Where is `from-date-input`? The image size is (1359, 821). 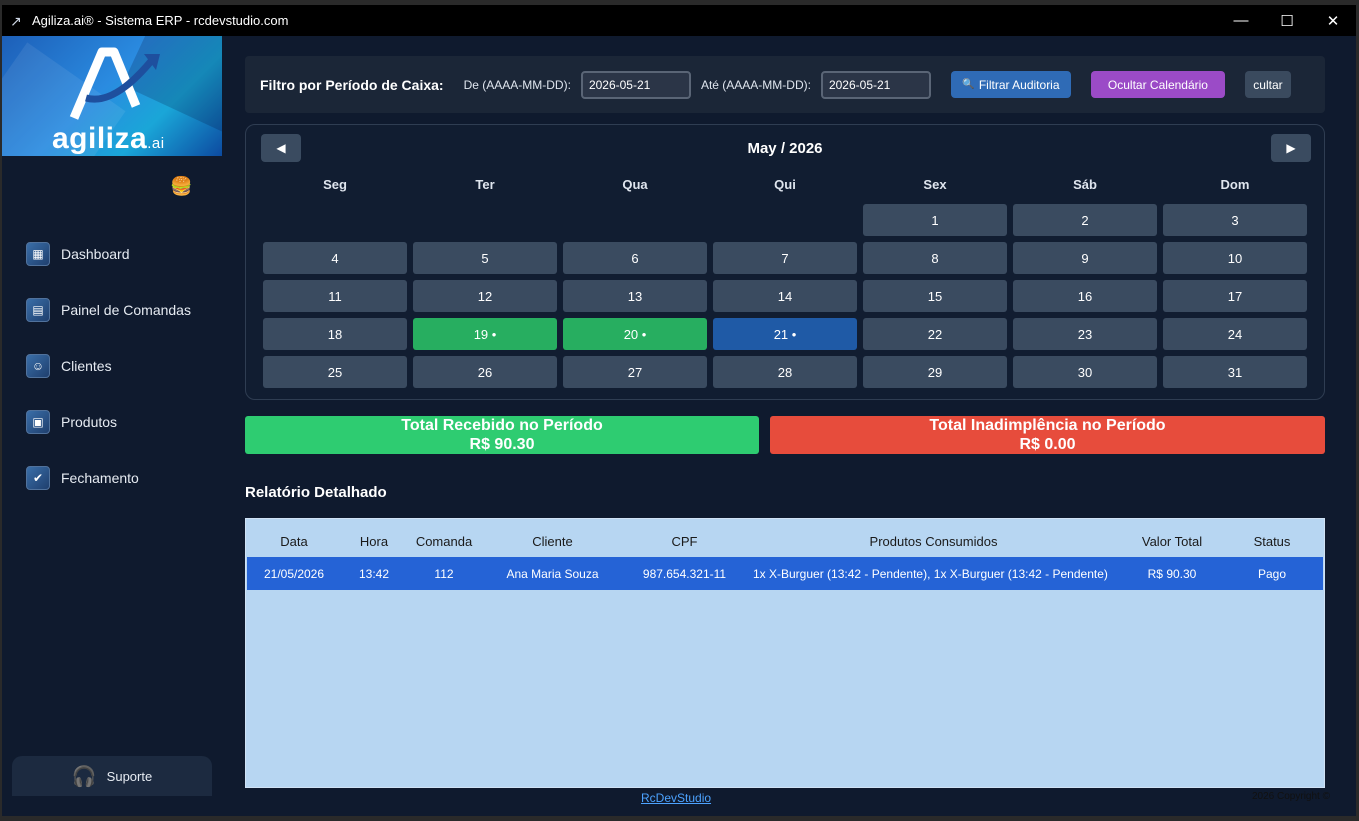 from-date-input is located at coordinates (635, 84).